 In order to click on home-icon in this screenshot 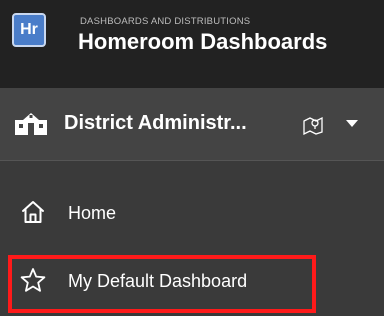, I will do `click(33, 212)`.